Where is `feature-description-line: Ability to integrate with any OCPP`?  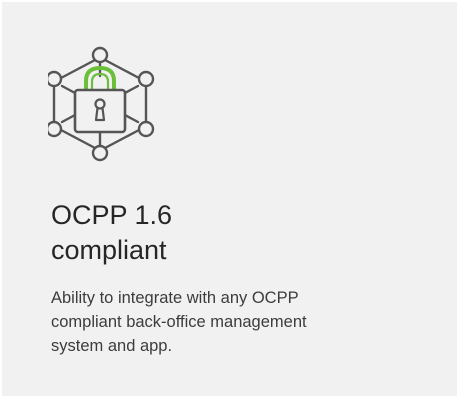
feature-description-line: Ability to integrate with any OCPP is located at coordinates (175, 298).